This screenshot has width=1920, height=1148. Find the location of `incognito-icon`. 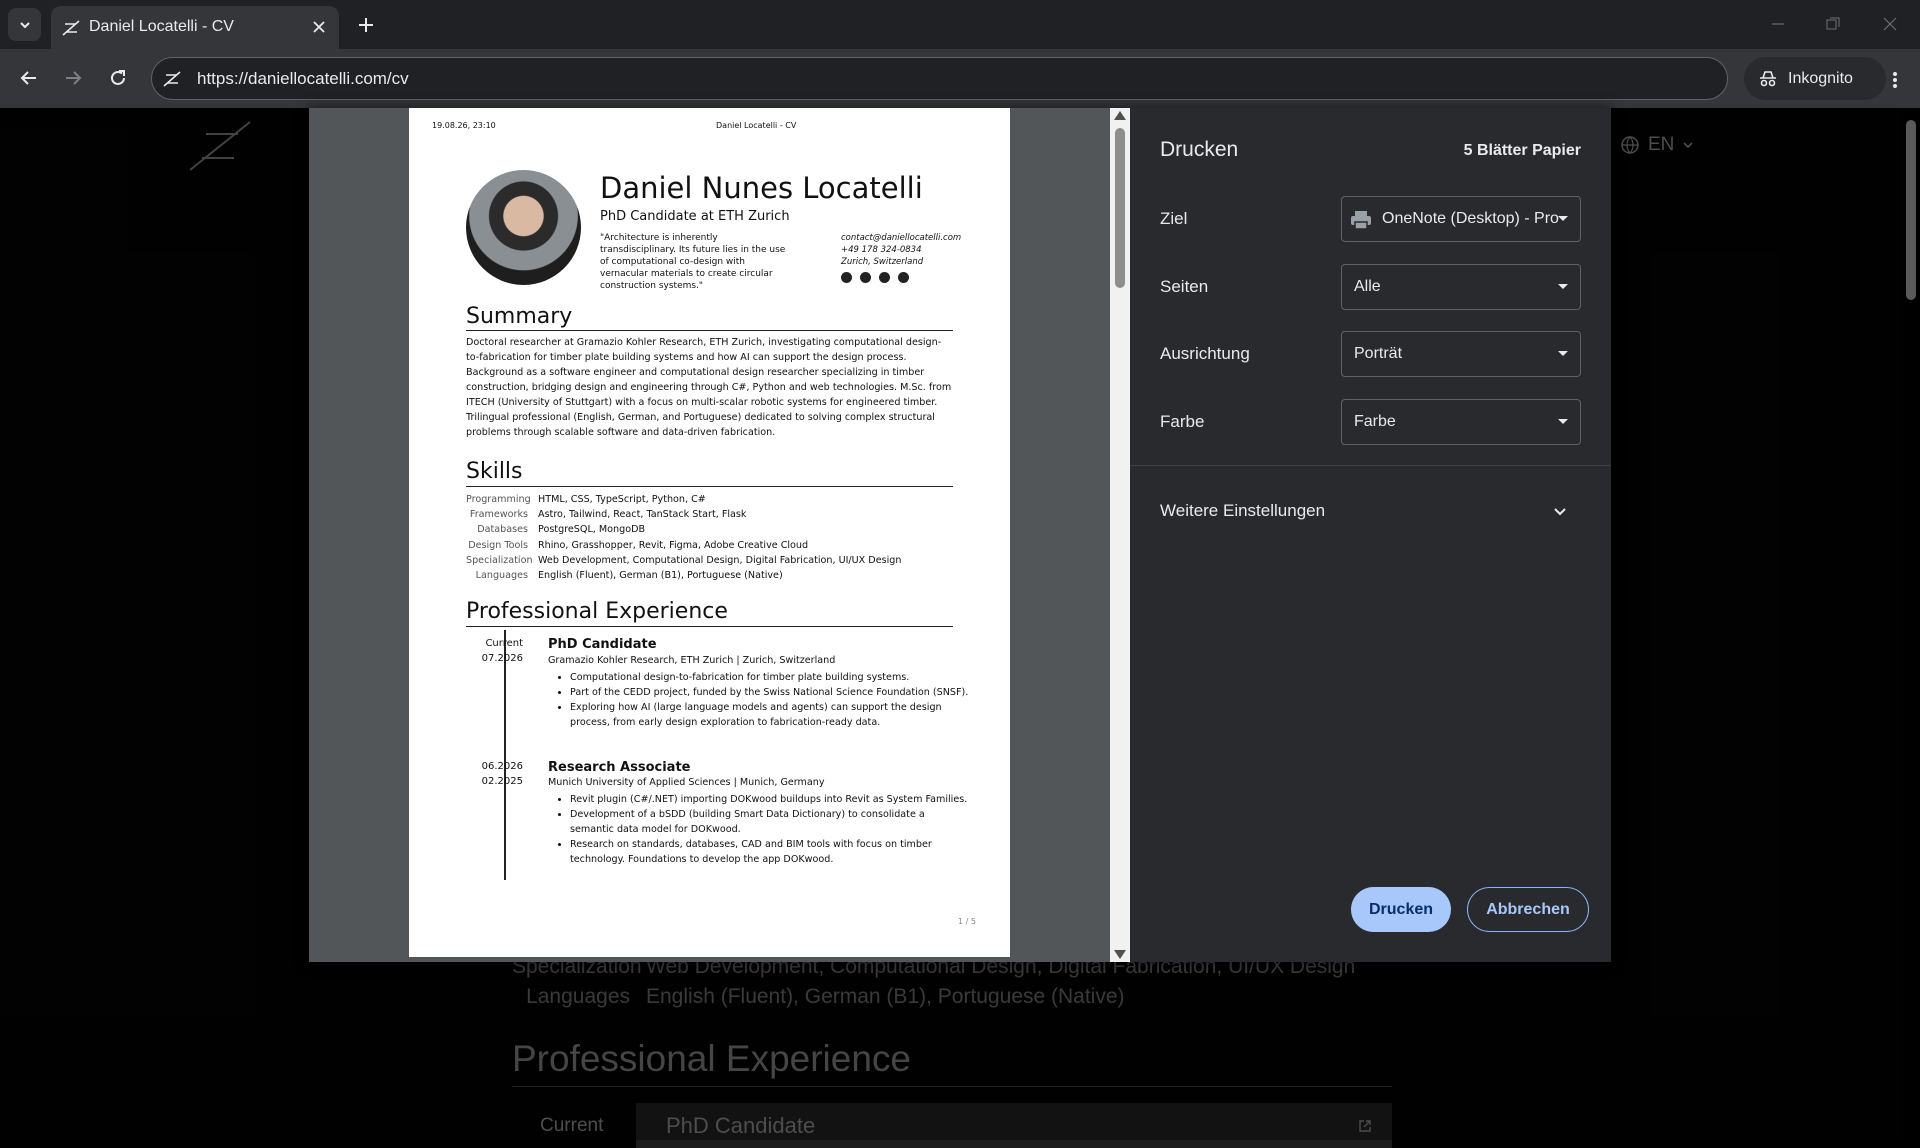

incognito-icon is located at coordinates (1768, 78).